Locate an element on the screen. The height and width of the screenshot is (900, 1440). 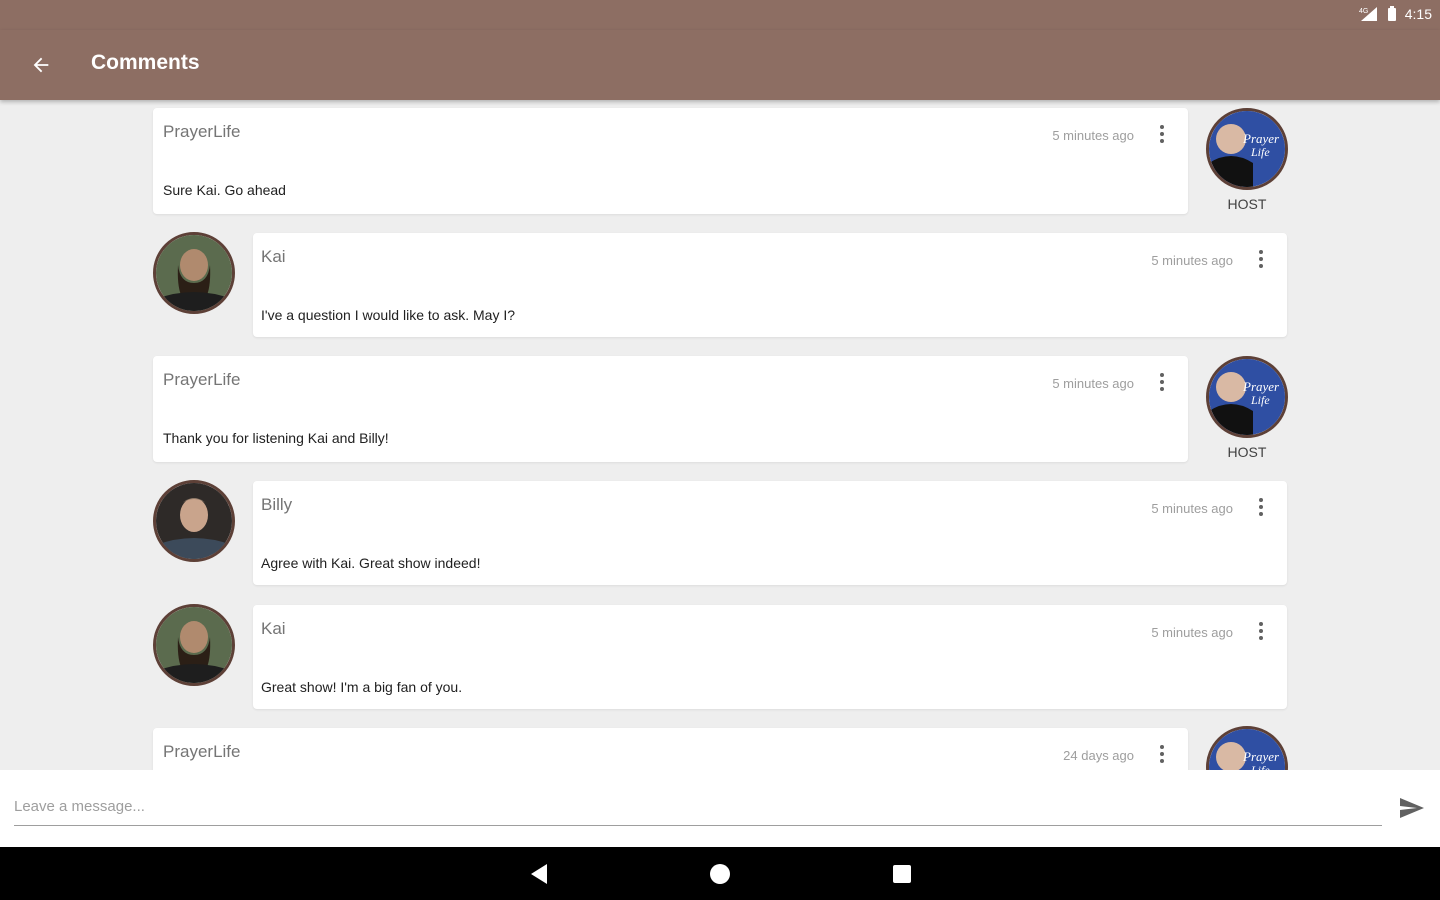
comment-item: PrayerLife 24 days ago Prayer Life is located at coordinates (720, 745).